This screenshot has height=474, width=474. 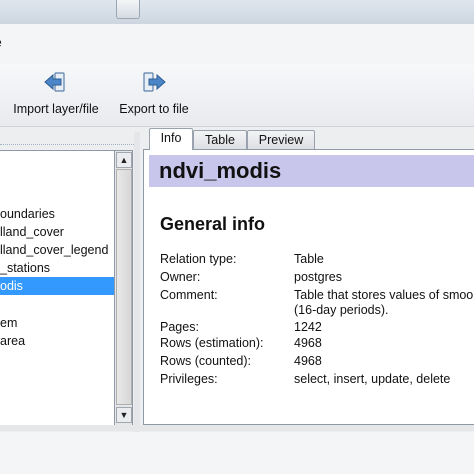 I want to click on info-value: 1242, so click(x=308, y=327).